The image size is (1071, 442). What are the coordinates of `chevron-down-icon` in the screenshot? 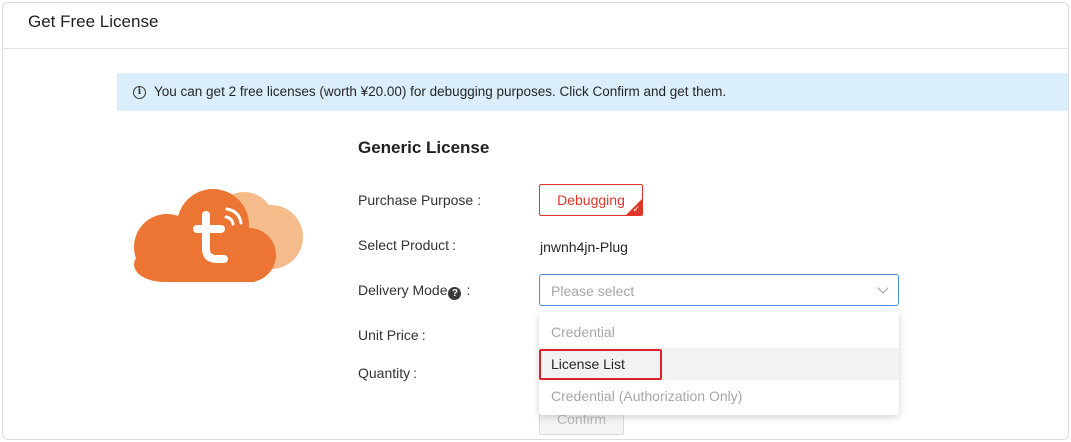 It's located at (883, 288).